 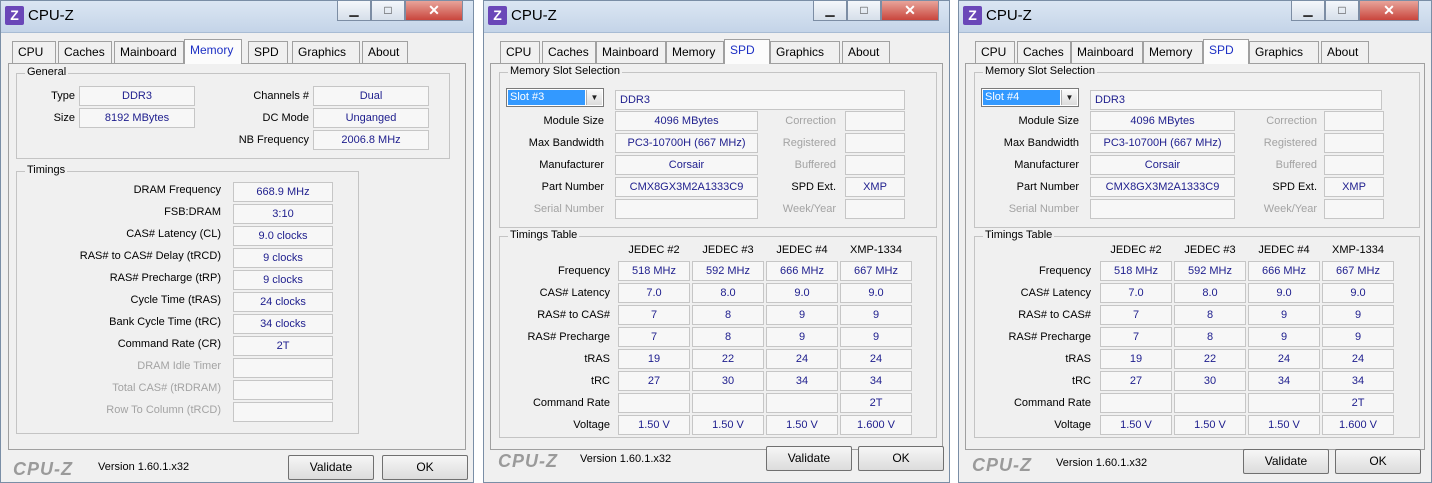 I want to click on memory-type-value: DDR3, so click(x=1236, y=100).